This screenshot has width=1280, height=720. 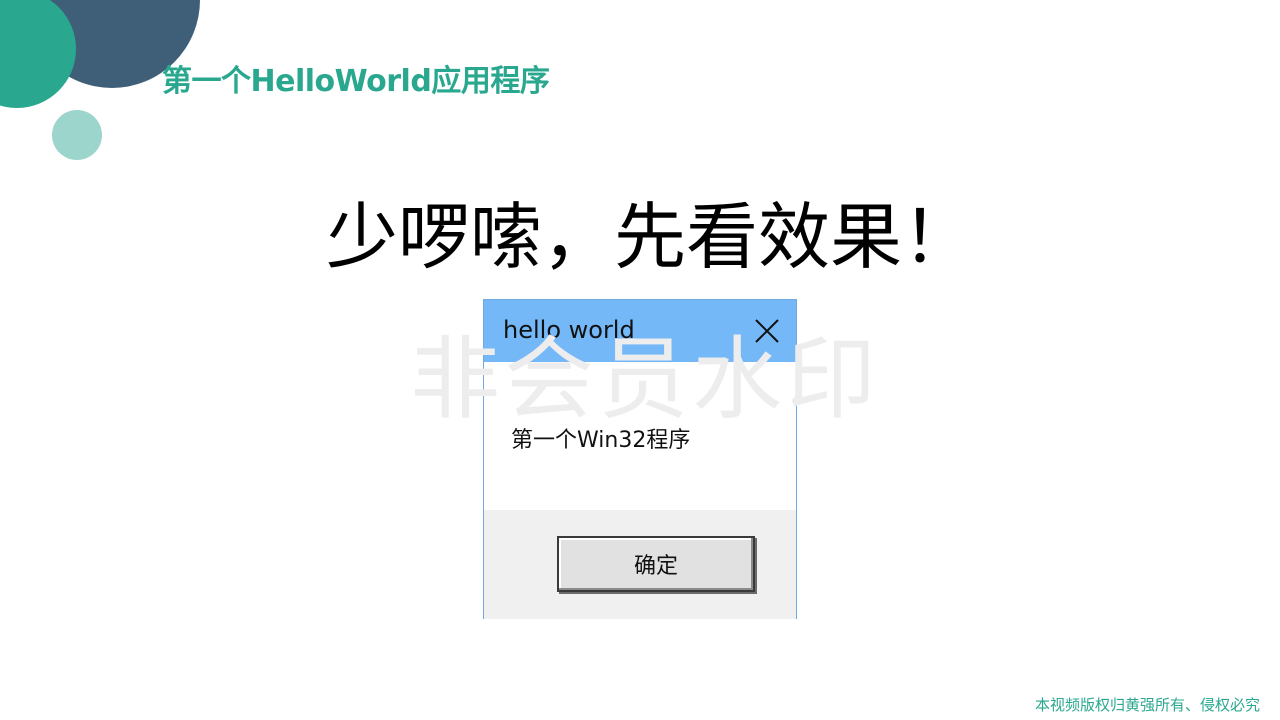 I want to click on message-box-window: hello world 第一个Win32程序 确定, so click(x=640, y=459).